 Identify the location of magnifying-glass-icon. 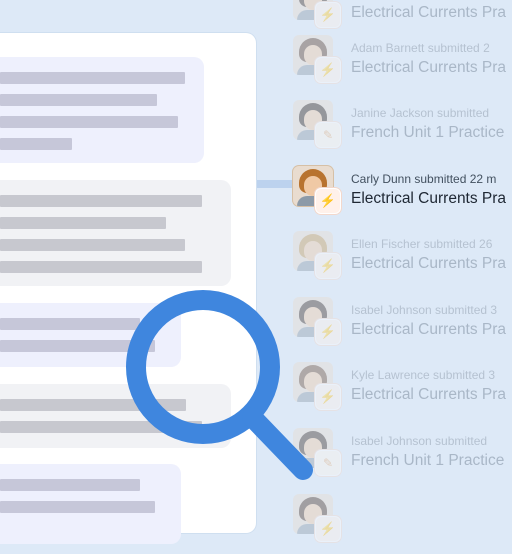
(219, 385).